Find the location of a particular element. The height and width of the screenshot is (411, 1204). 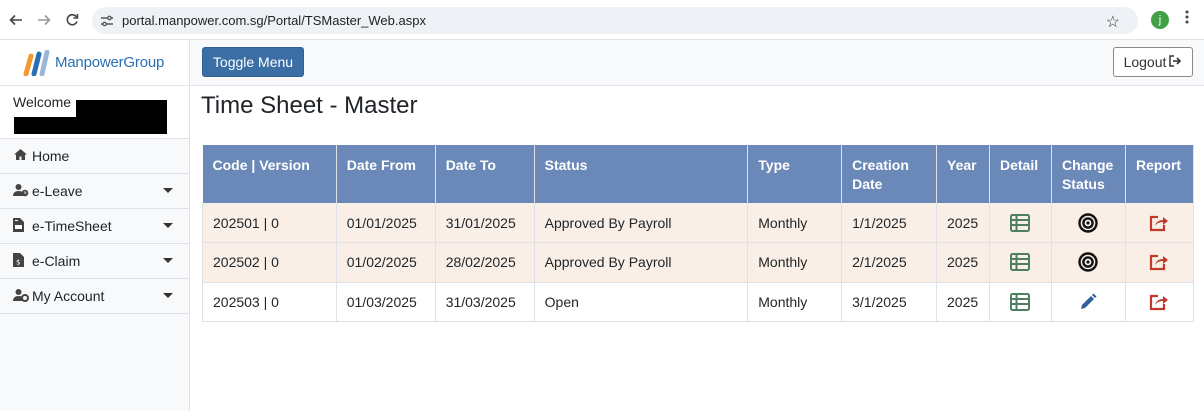

user-cog-icon is located at coordinates (22, 296).